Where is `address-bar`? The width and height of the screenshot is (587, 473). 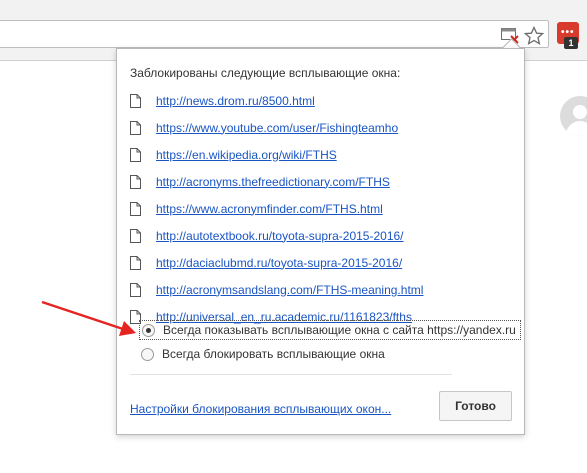 address-bar is located at coordinates (274, 34).